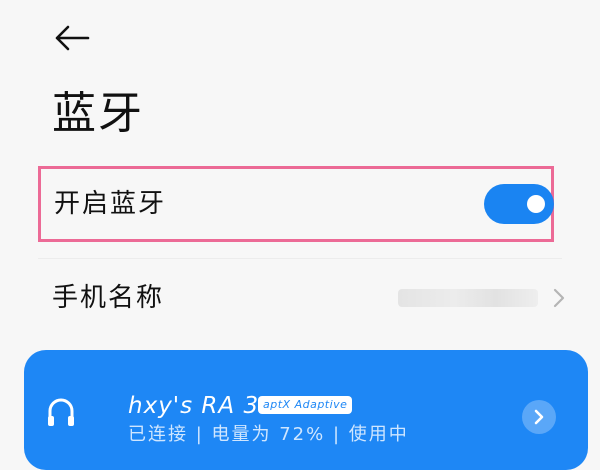  I want to click on device-name: hxy's RA 3, so click(194, 406).